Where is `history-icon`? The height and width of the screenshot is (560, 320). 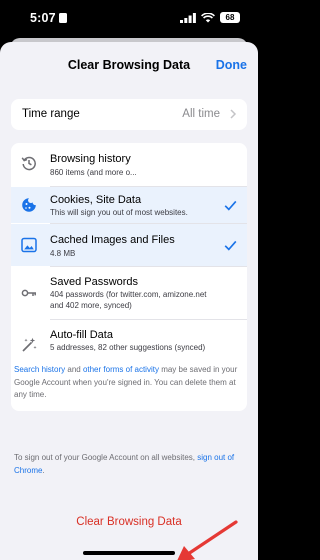
history-icon is located at coordinates (28, 163).